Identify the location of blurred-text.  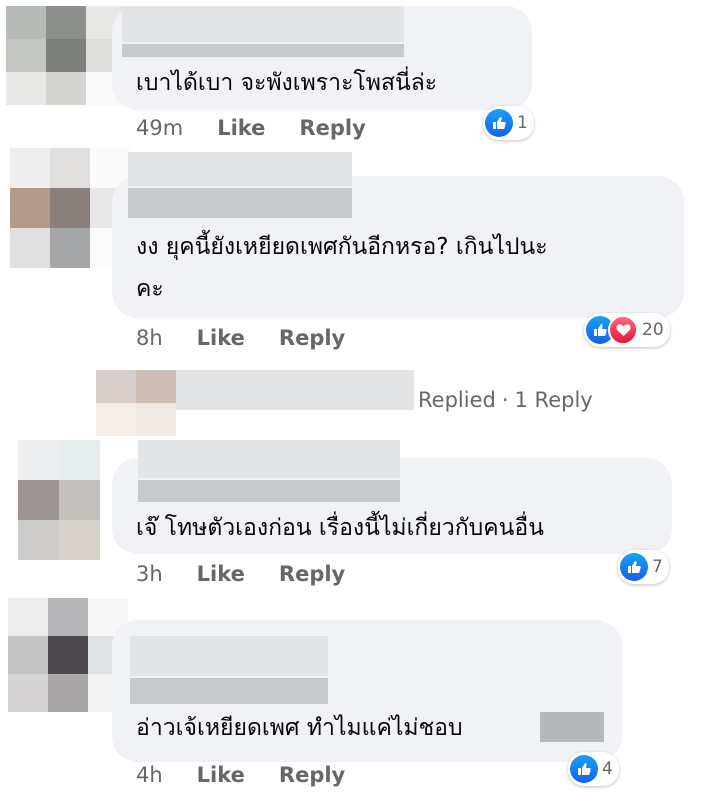
(572, 727).